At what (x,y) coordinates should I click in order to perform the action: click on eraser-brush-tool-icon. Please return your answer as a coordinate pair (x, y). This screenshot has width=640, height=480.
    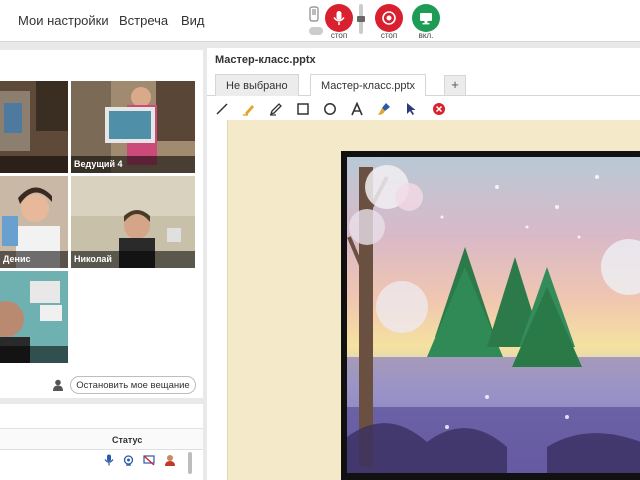
    Looking at the image, I should click on (384, 109).